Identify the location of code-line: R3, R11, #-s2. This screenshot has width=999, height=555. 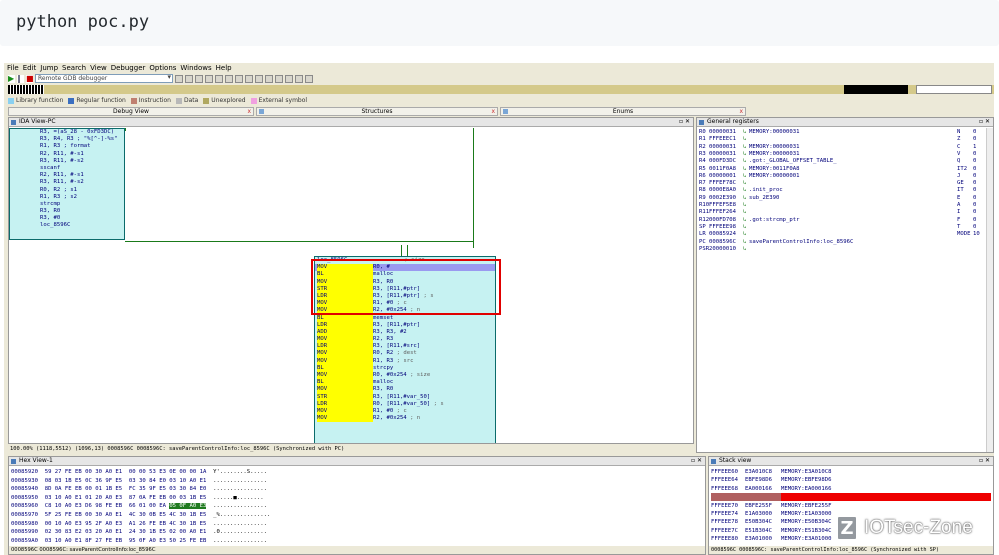
(67, 161).